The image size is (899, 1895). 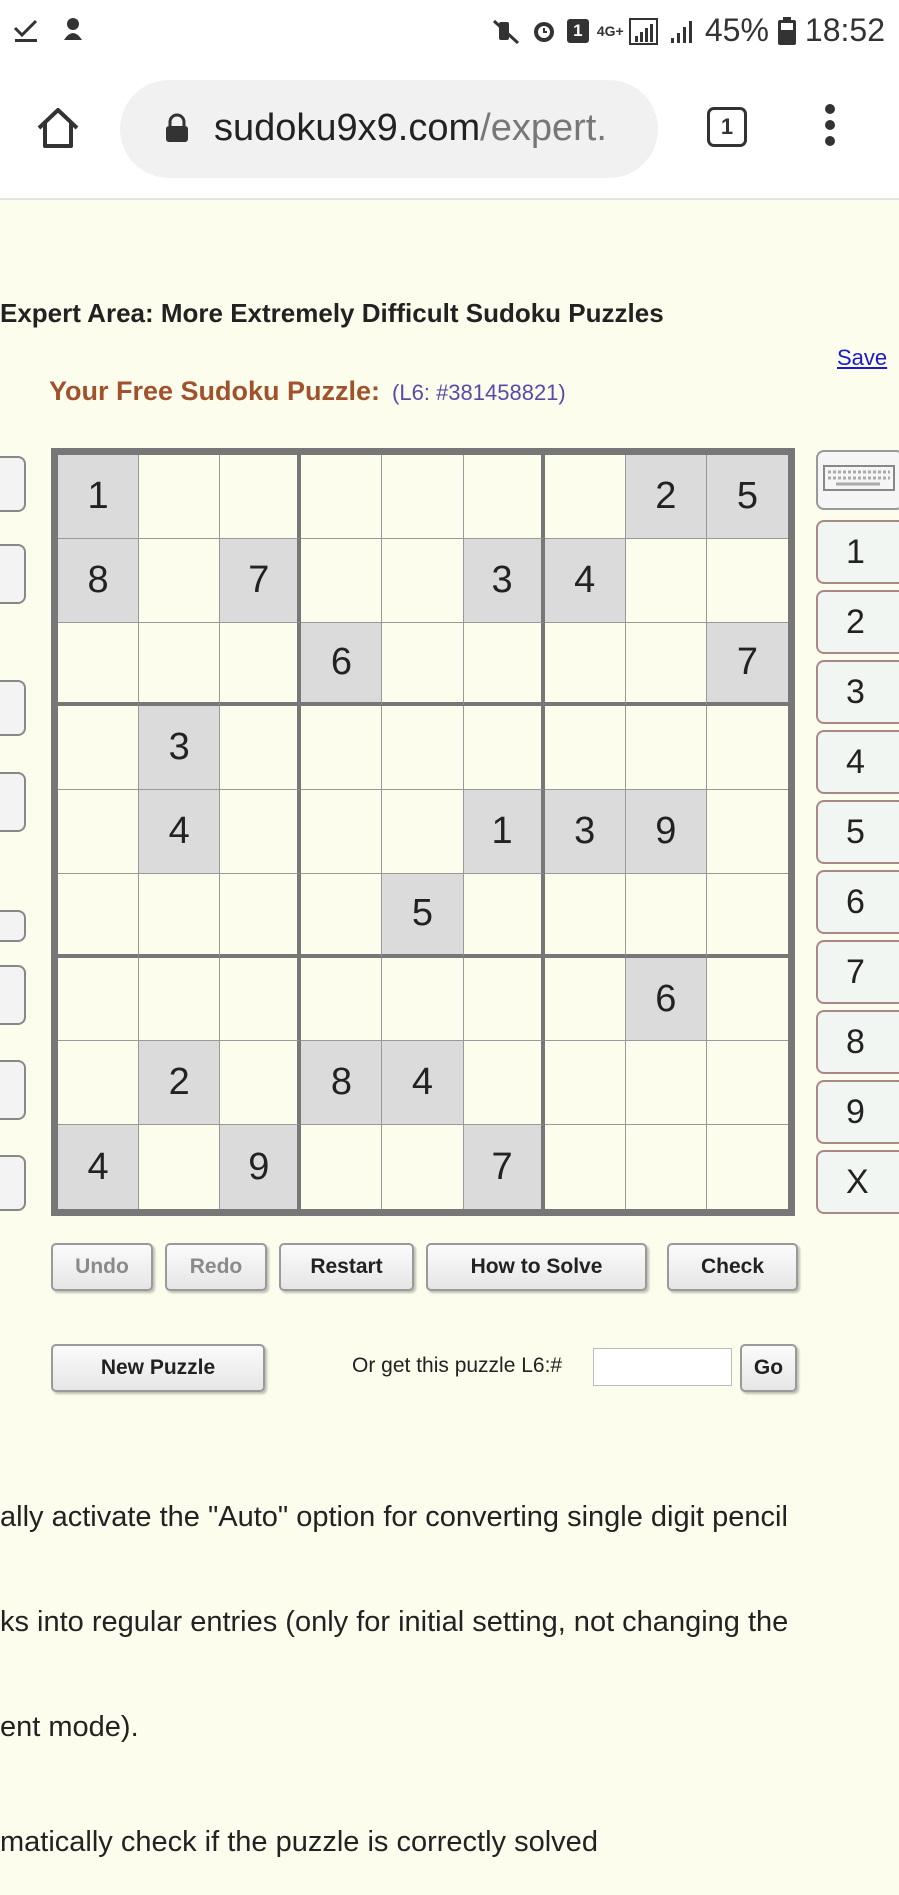 I want to click on numpad-button-7: 7, so click(x=857, y=972).